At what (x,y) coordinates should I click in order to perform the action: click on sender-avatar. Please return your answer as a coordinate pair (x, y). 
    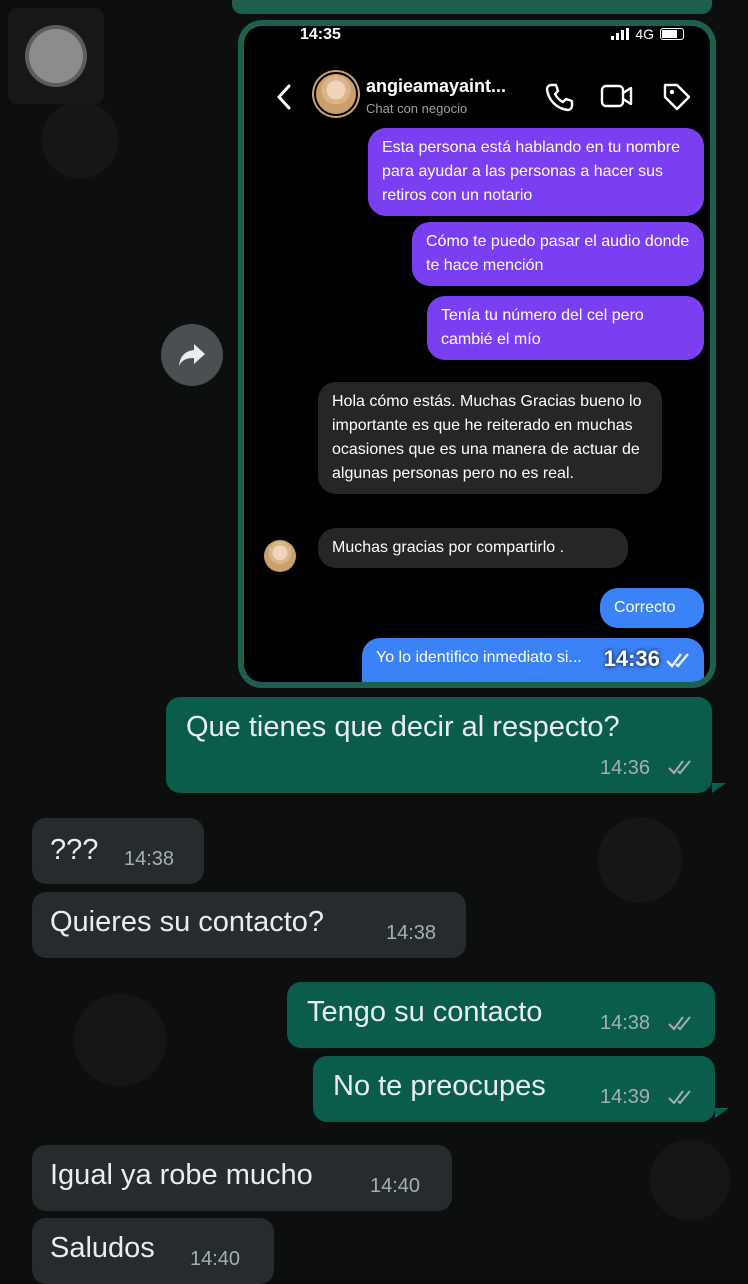
    Looking at the image, I should click on (280, 556).